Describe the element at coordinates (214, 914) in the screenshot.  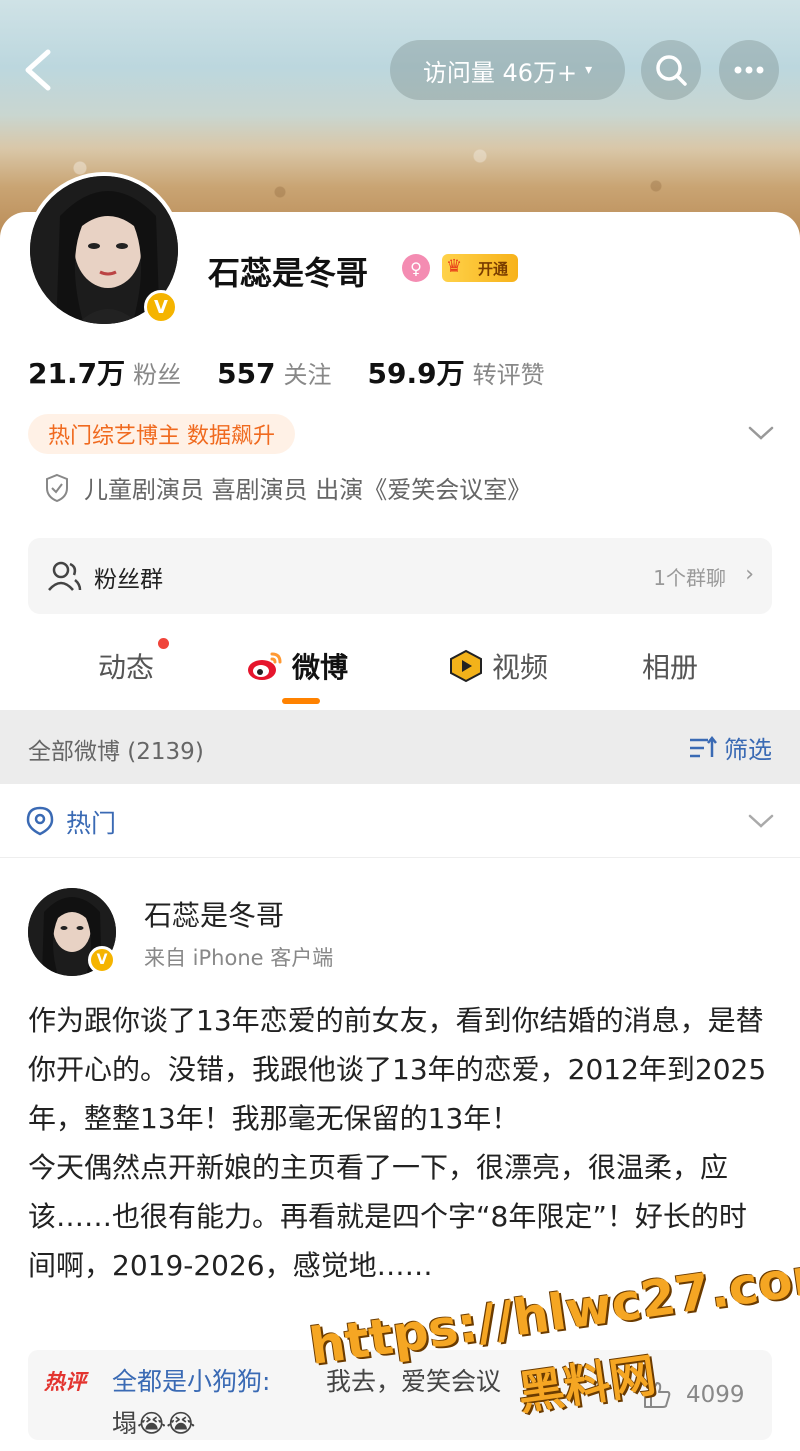
I see `post-author-name: 石蕊是冬哥` at that location.